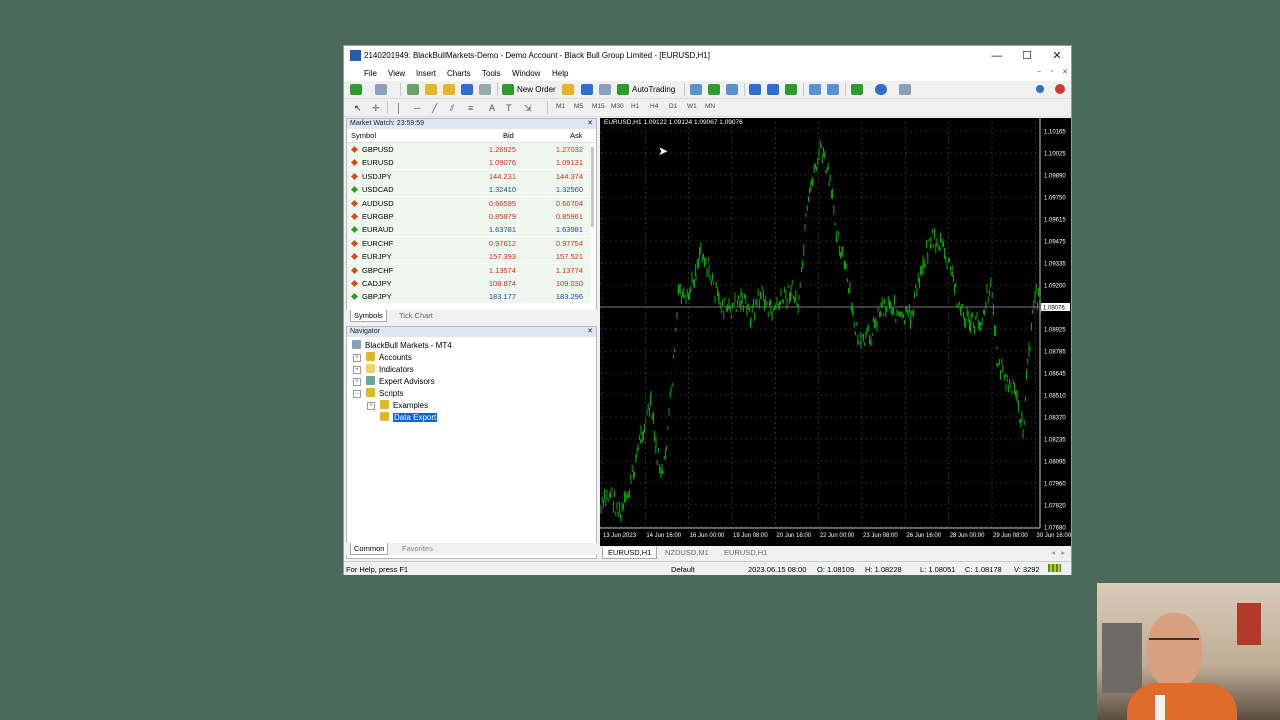 Image resolution: width=1280 pixels, height=720 pixels. Describe the element at coordinates (363, 135) in the screenshot. I see `col-symbol: Symbol` at that location.